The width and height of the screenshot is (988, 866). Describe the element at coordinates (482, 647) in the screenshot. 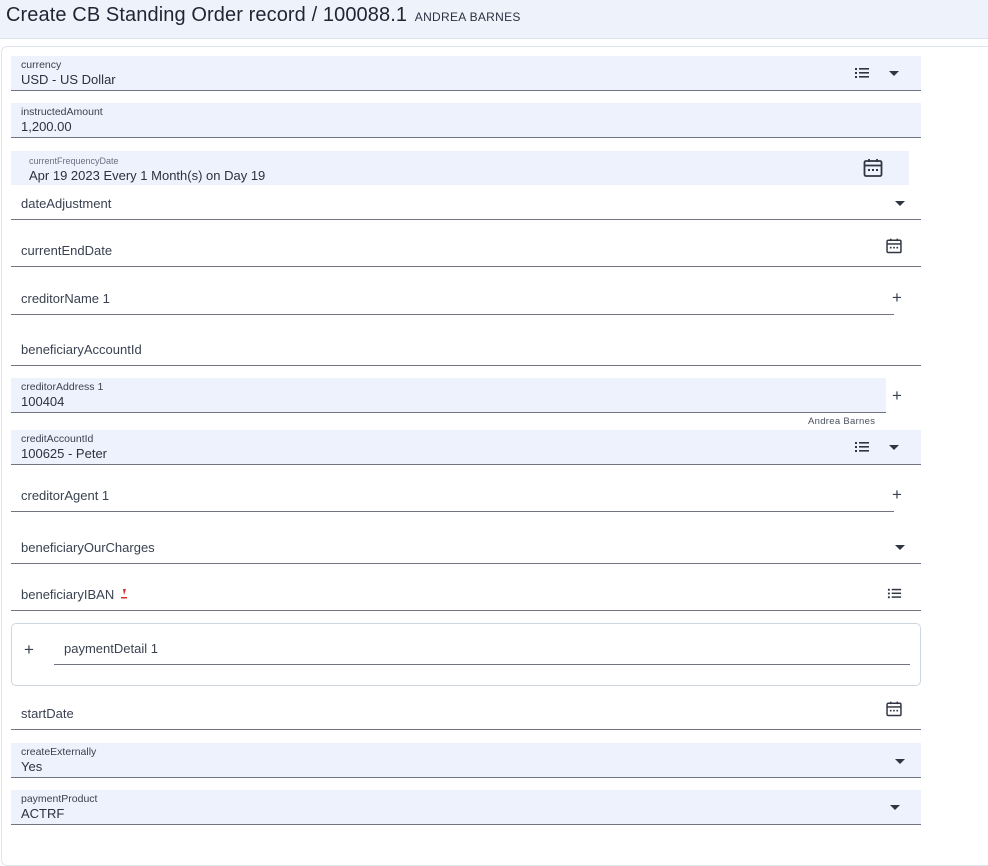

I see `payment-detail-field: paymentDetail 1` at that location.